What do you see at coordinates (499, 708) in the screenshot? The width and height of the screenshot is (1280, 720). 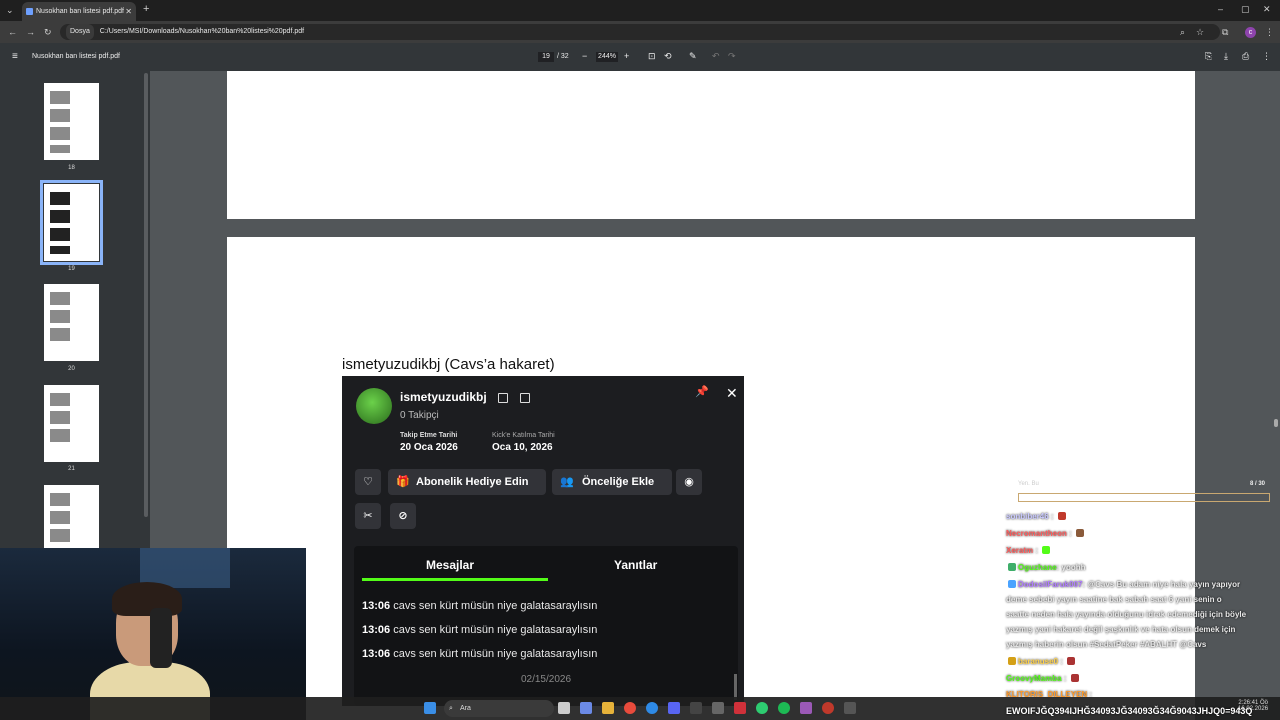 I see `taskbar-search: ⌕ Ara` at bounding box center [499, 708].